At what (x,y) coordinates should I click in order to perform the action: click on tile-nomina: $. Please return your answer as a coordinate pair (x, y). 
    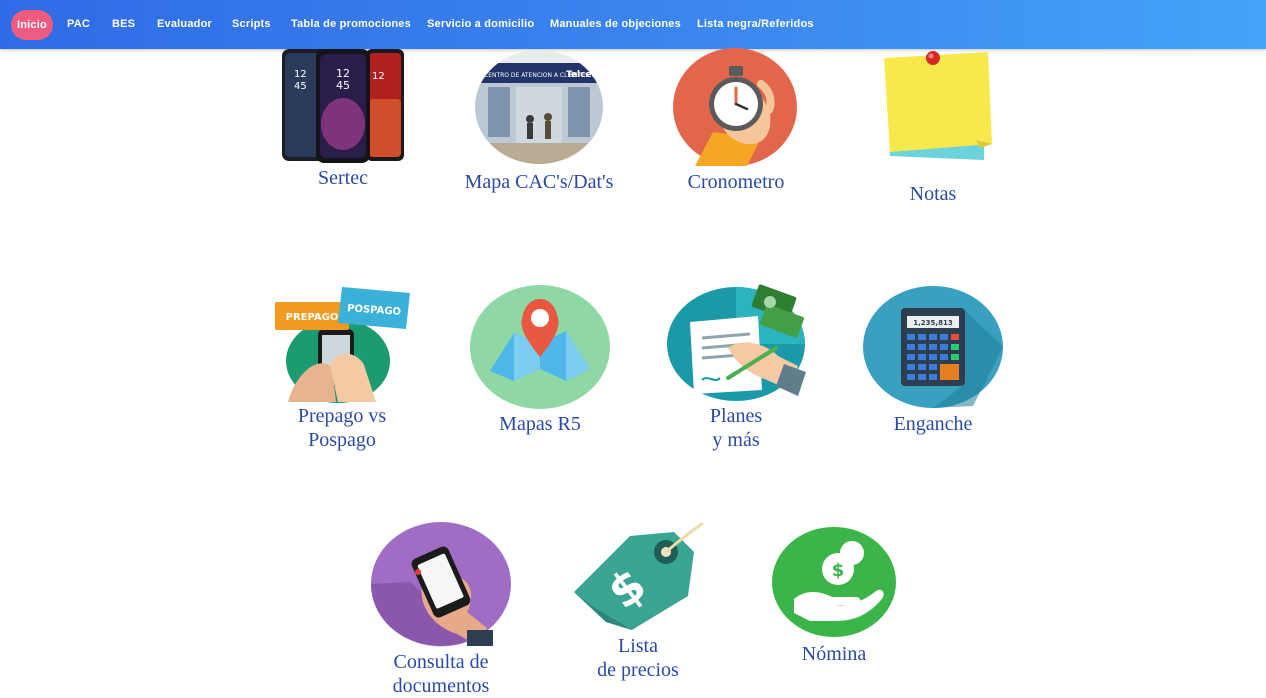
    Looking at the image, I should click on (834, 582).